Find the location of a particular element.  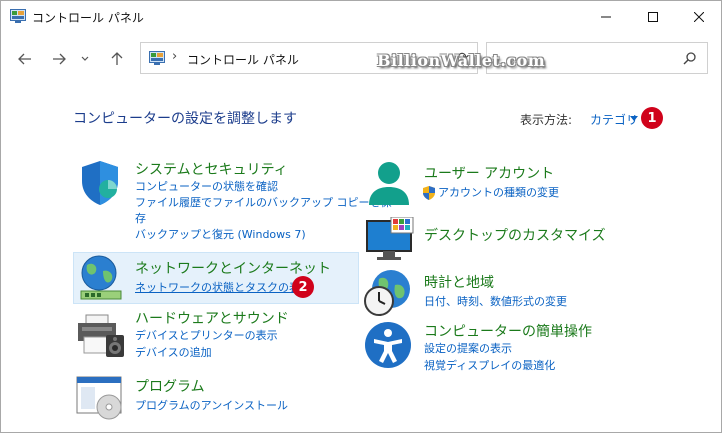

recent-locations-button is located at coordinates (85, 59).